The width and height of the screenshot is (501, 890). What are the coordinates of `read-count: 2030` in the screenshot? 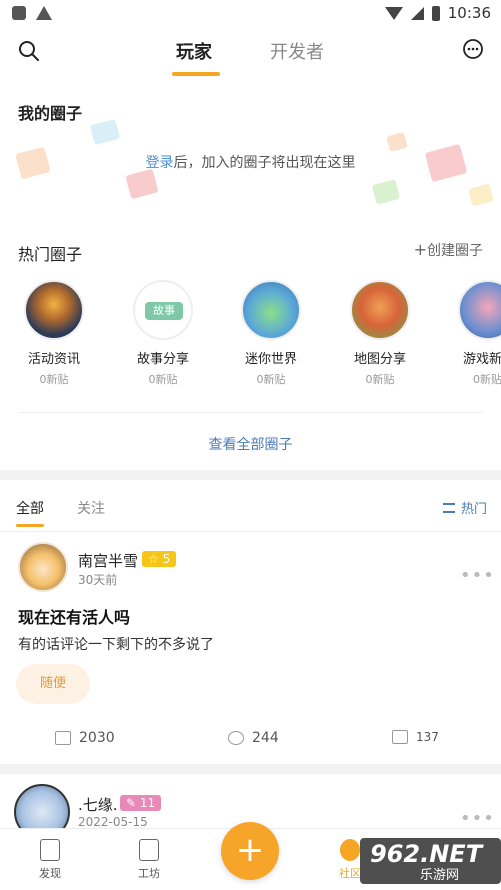 It's located at (85, 738).